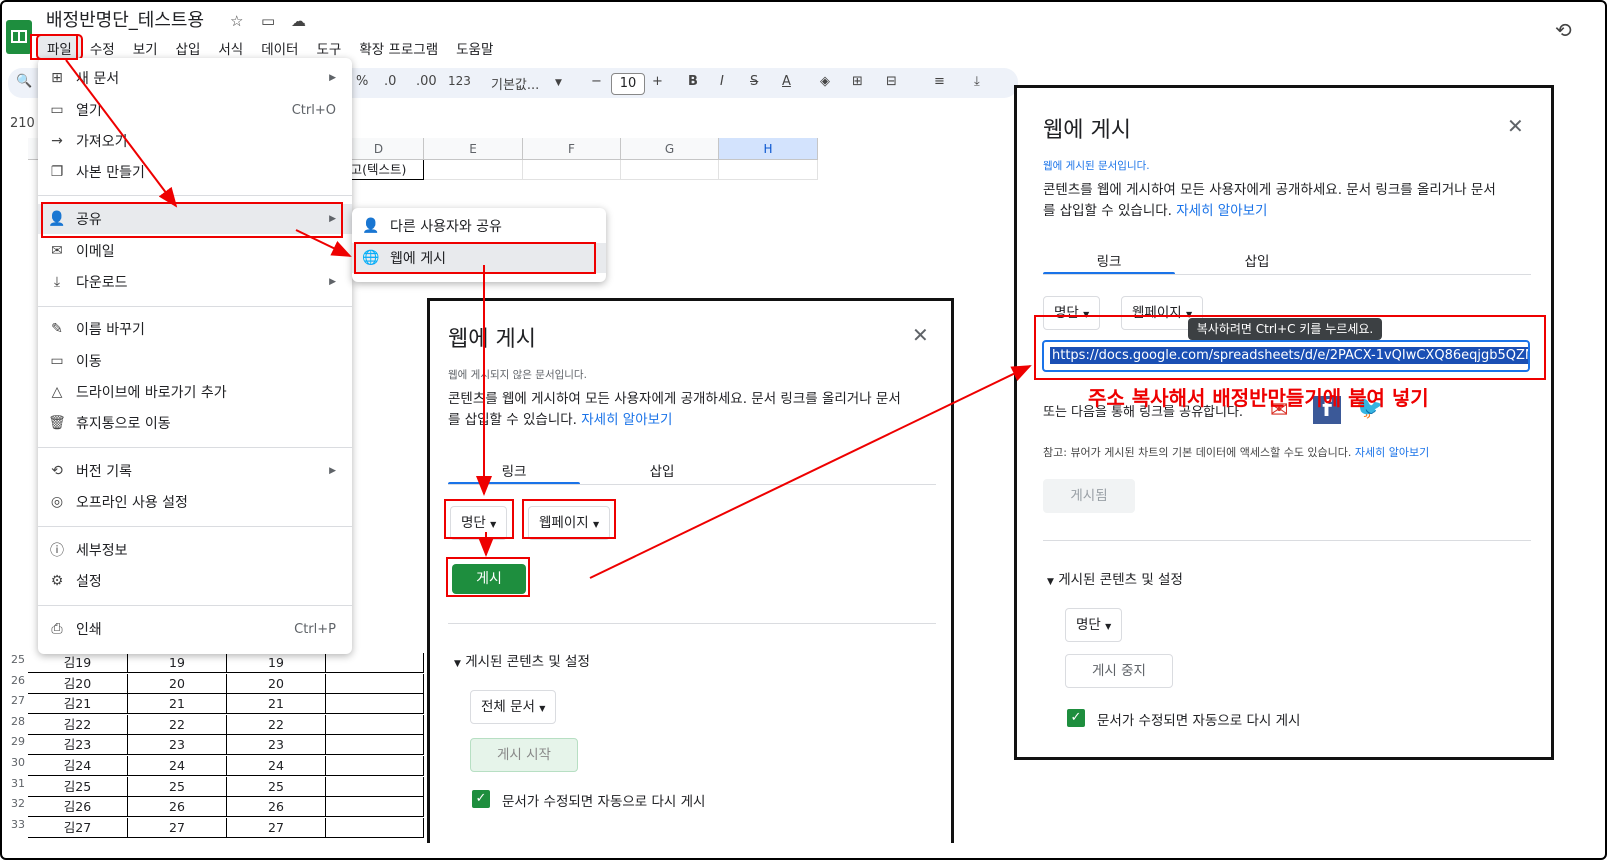 This screenshot has height=860, width=1607. I want to click on menu-data: 데이터, so click(279, 47).